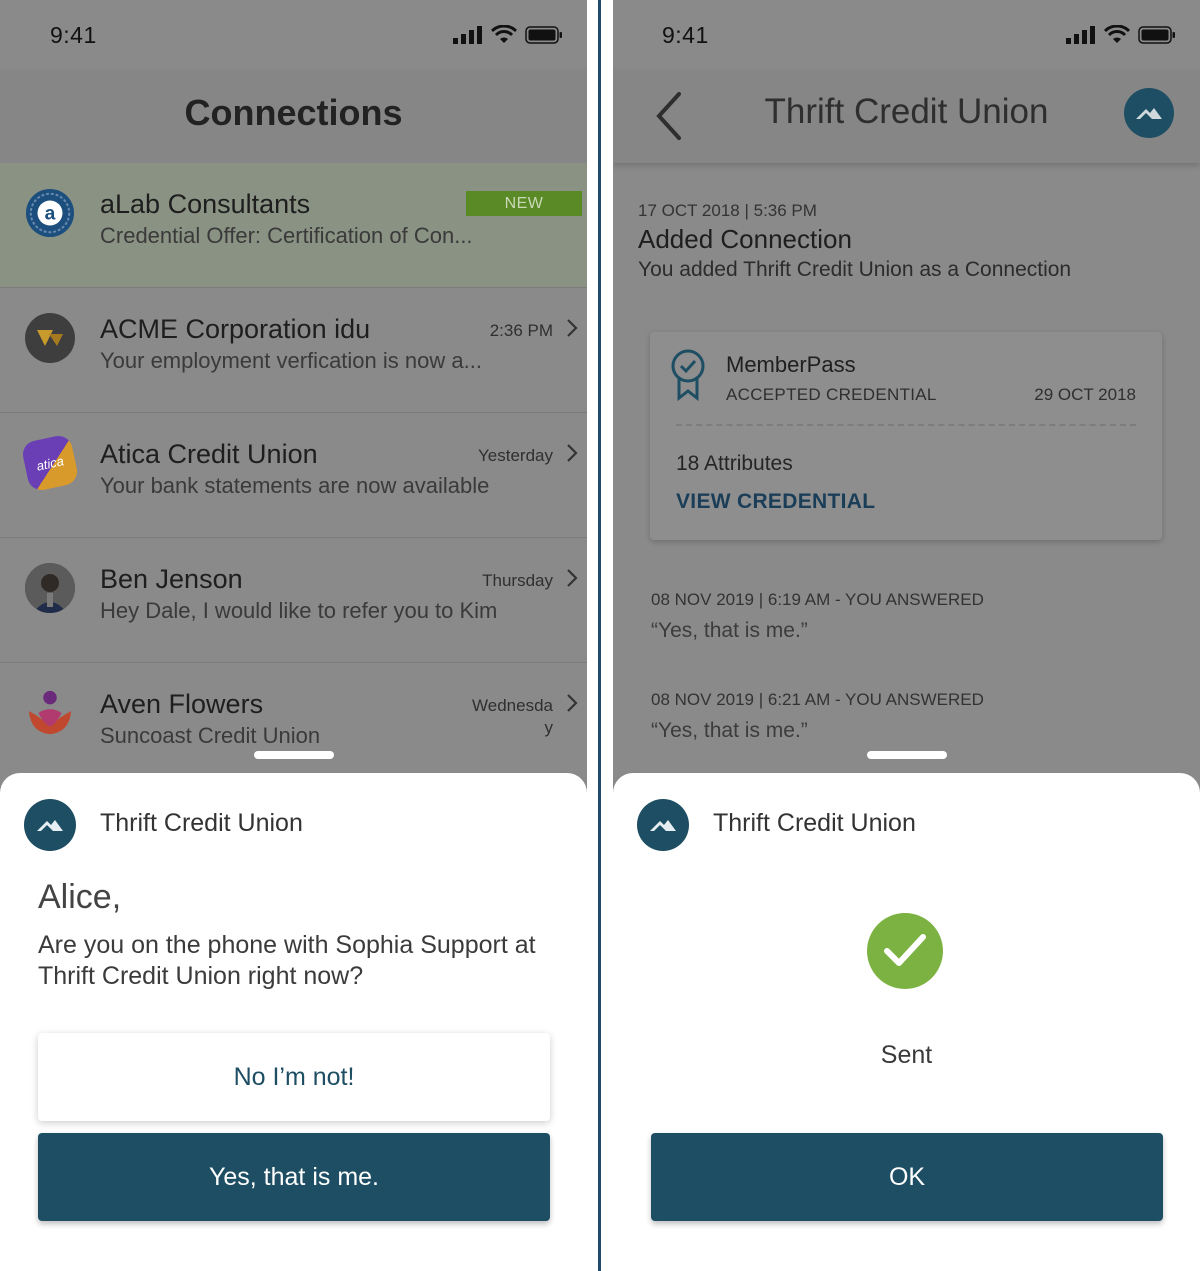  Describe the element at coordinates (905, 951) in the screenshot. I see `checkmark-icon` at that location.